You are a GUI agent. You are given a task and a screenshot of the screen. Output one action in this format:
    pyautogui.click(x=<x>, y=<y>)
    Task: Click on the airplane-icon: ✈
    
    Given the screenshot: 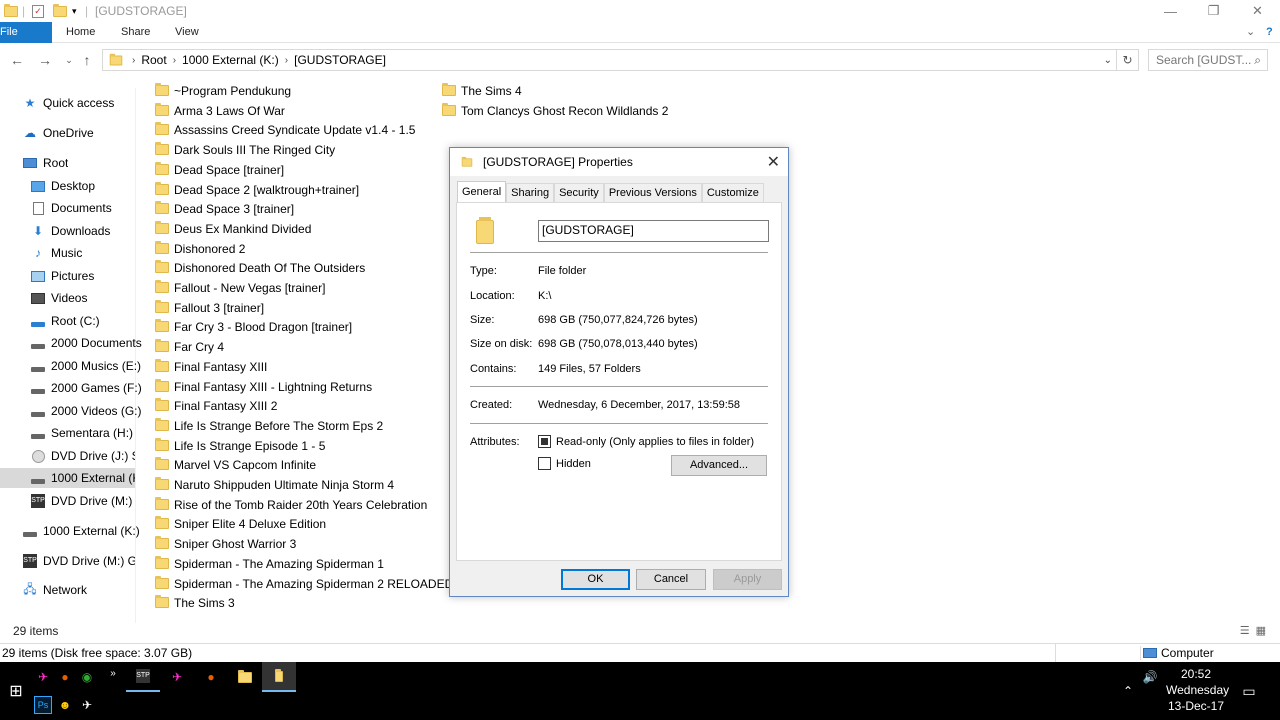 What is the action you would take?
    pyautogui.click(x=87, y=705)
    